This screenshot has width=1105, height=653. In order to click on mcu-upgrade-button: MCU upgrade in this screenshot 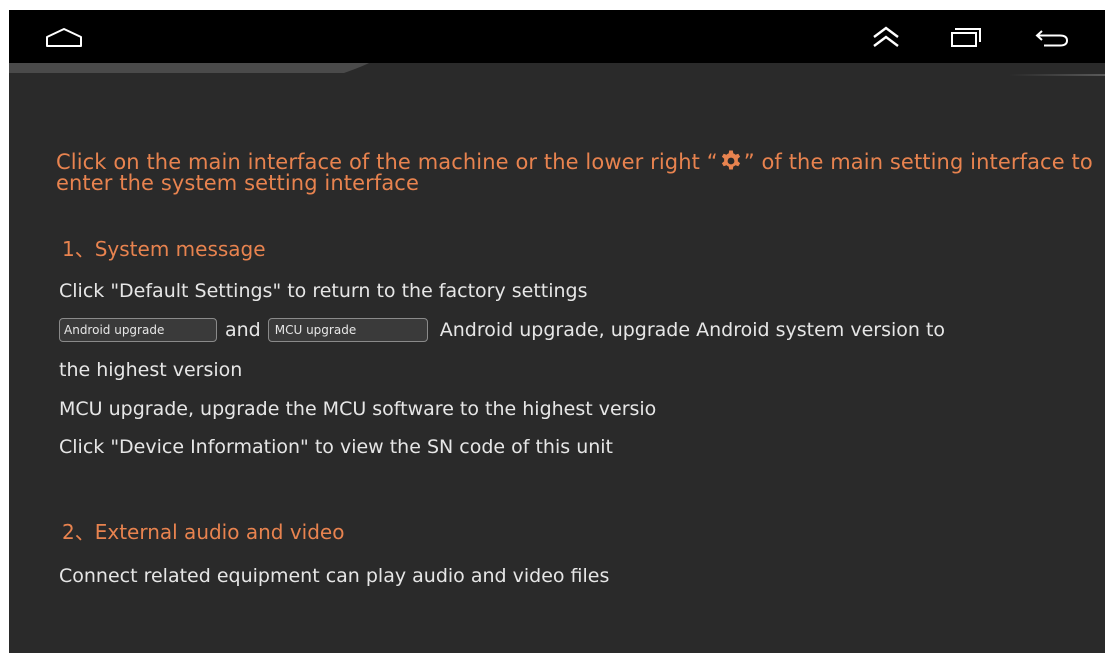, I will do `click(347, 330)`.